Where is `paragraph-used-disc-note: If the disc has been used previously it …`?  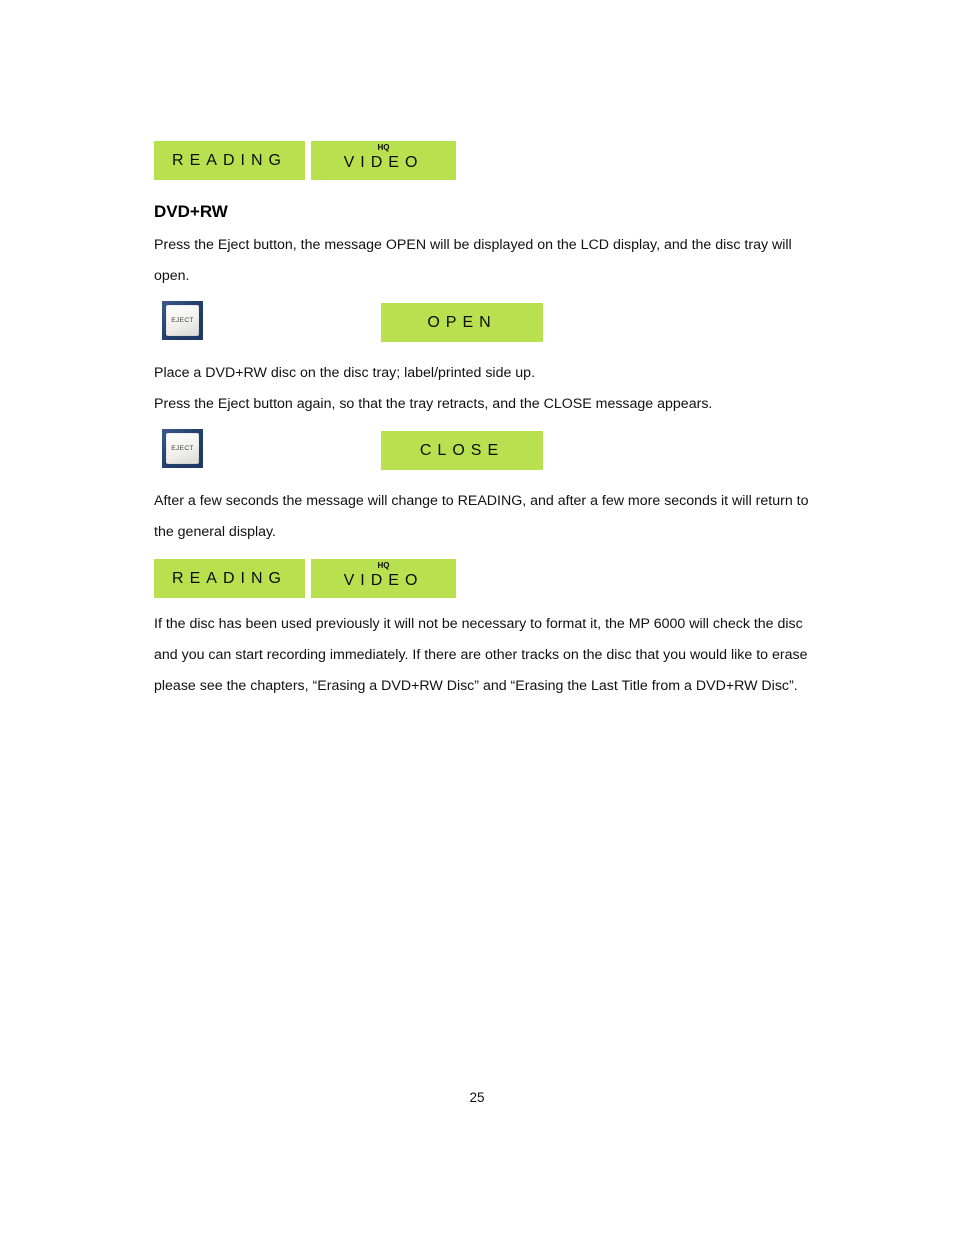 paragraph-used-disc-note: If the disc has been used previously it … is located at coordinates (481, 655).